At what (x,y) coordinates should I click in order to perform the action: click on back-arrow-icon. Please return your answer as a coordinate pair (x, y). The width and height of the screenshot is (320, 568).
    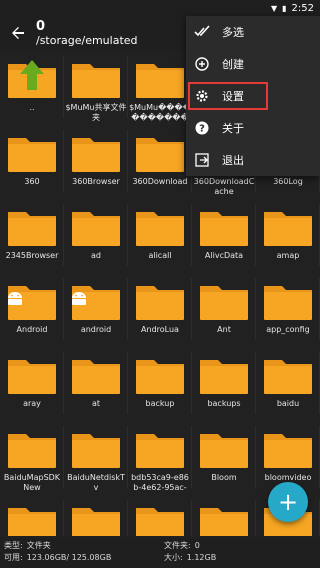
    Looking at the image, I should click on (18, 33).